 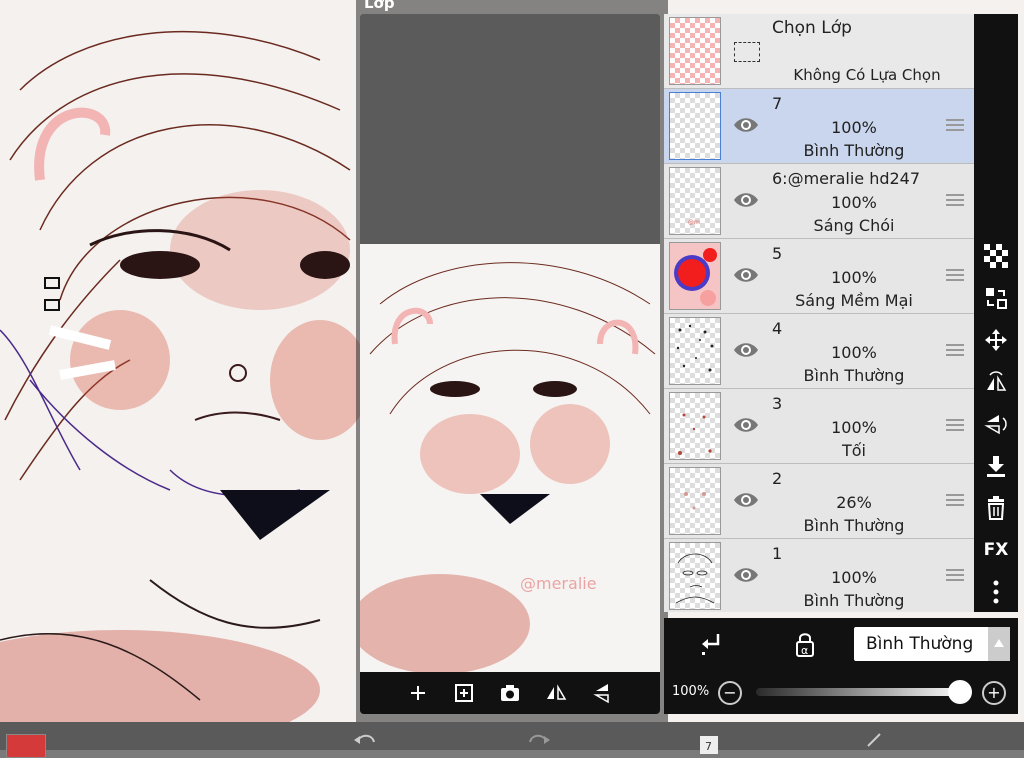 What do you see at coordinates (996, 466) in the screenshot?
I see `merge-down-button` at bounding box center [996, 466].